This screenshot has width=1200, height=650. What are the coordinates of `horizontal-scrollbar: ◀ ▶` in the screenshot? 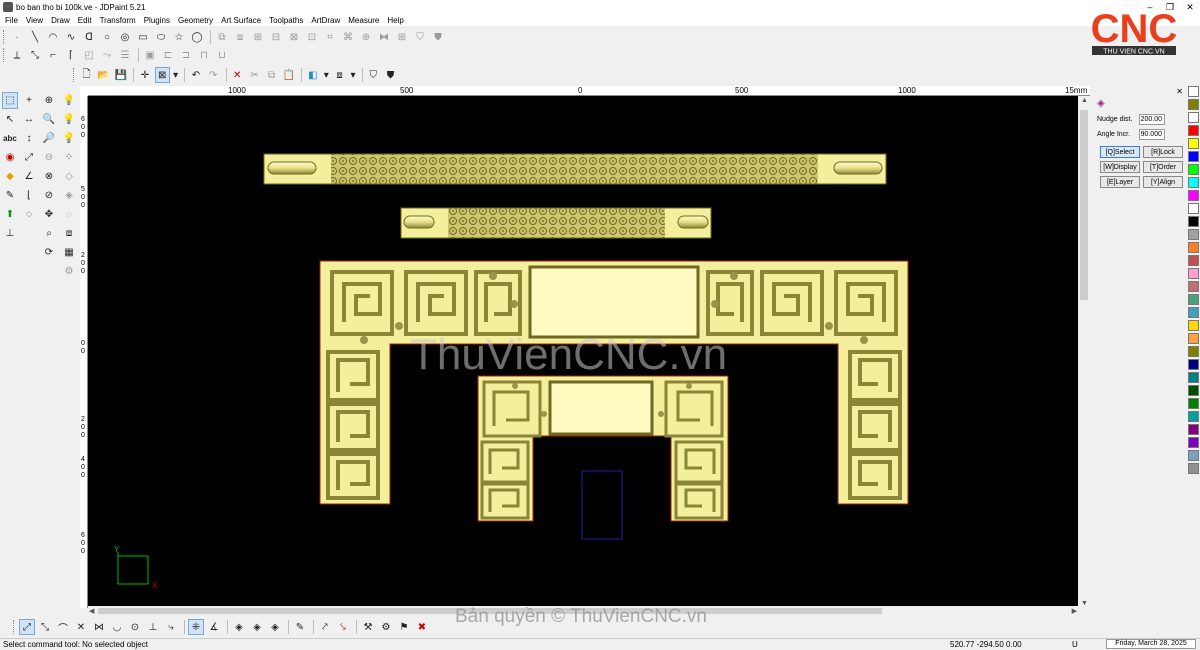 It's located at (583, 611).